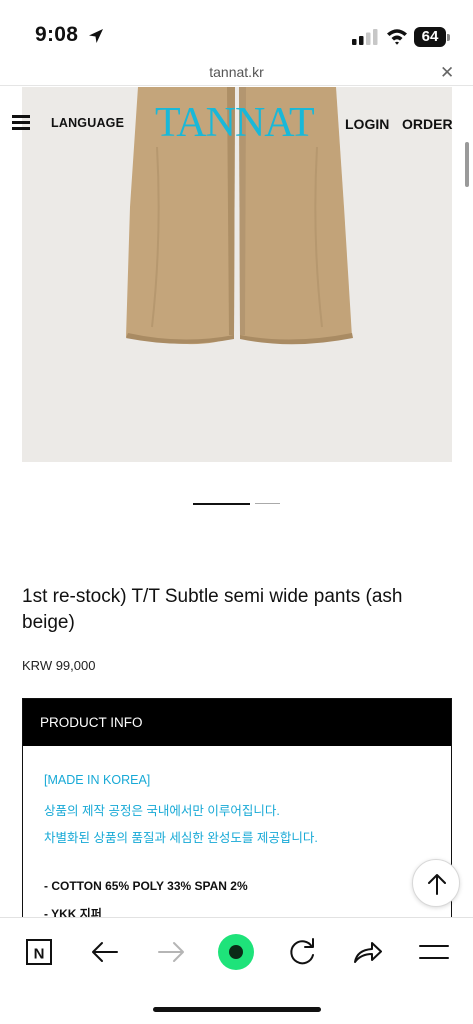  Describe the element at coordinates (73, 912) in the screenshot. I see `zipper-text: - YKK 지퍼` at that location.